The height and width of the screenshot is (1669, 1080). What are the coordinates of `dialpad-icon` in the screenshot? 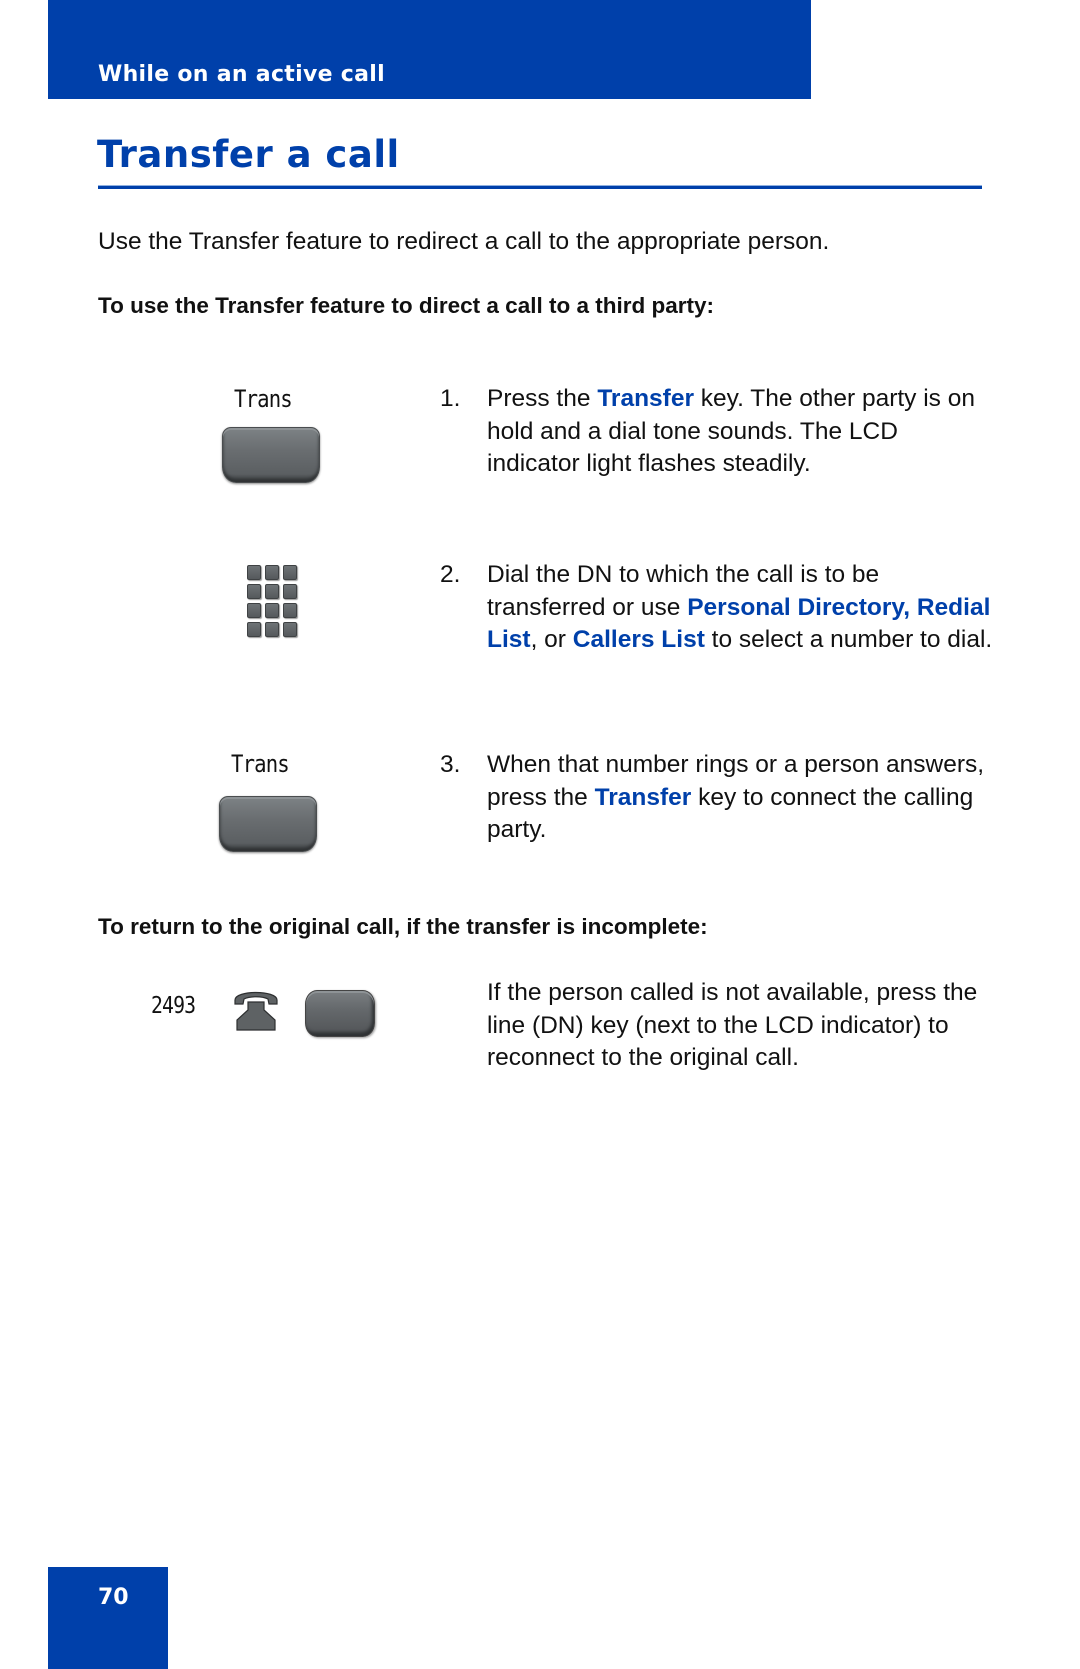 It's located at (273, 602).